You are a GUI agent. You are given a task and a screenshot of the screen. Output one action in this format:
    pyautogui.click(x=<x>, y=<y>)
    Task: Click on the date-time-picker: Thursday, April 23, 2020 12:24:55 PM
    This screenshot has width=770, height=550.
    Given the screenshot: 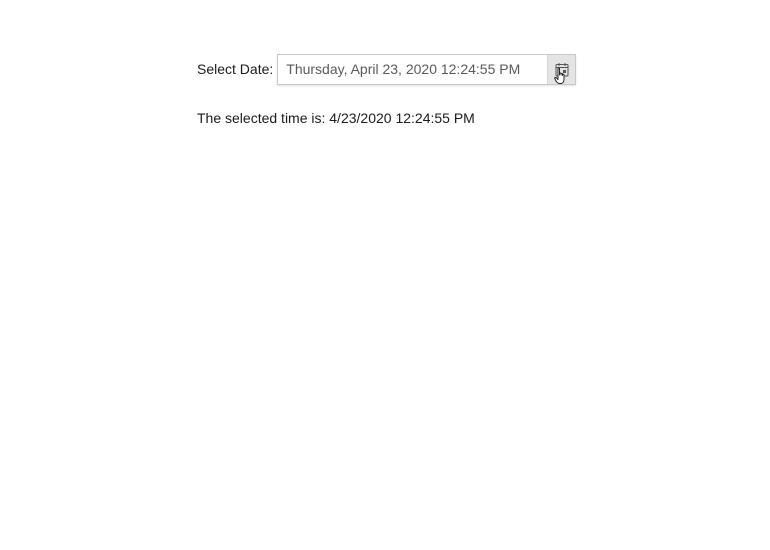 What is the action you would take?
    pyautogui.click(x=427, y=69)
    